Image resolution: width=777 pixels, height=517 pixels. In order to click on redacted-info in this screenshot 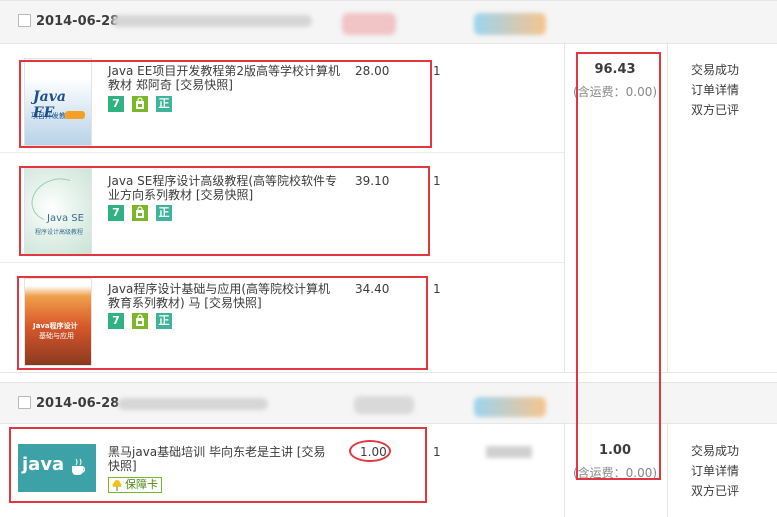, I will do `click(509, 452)`.